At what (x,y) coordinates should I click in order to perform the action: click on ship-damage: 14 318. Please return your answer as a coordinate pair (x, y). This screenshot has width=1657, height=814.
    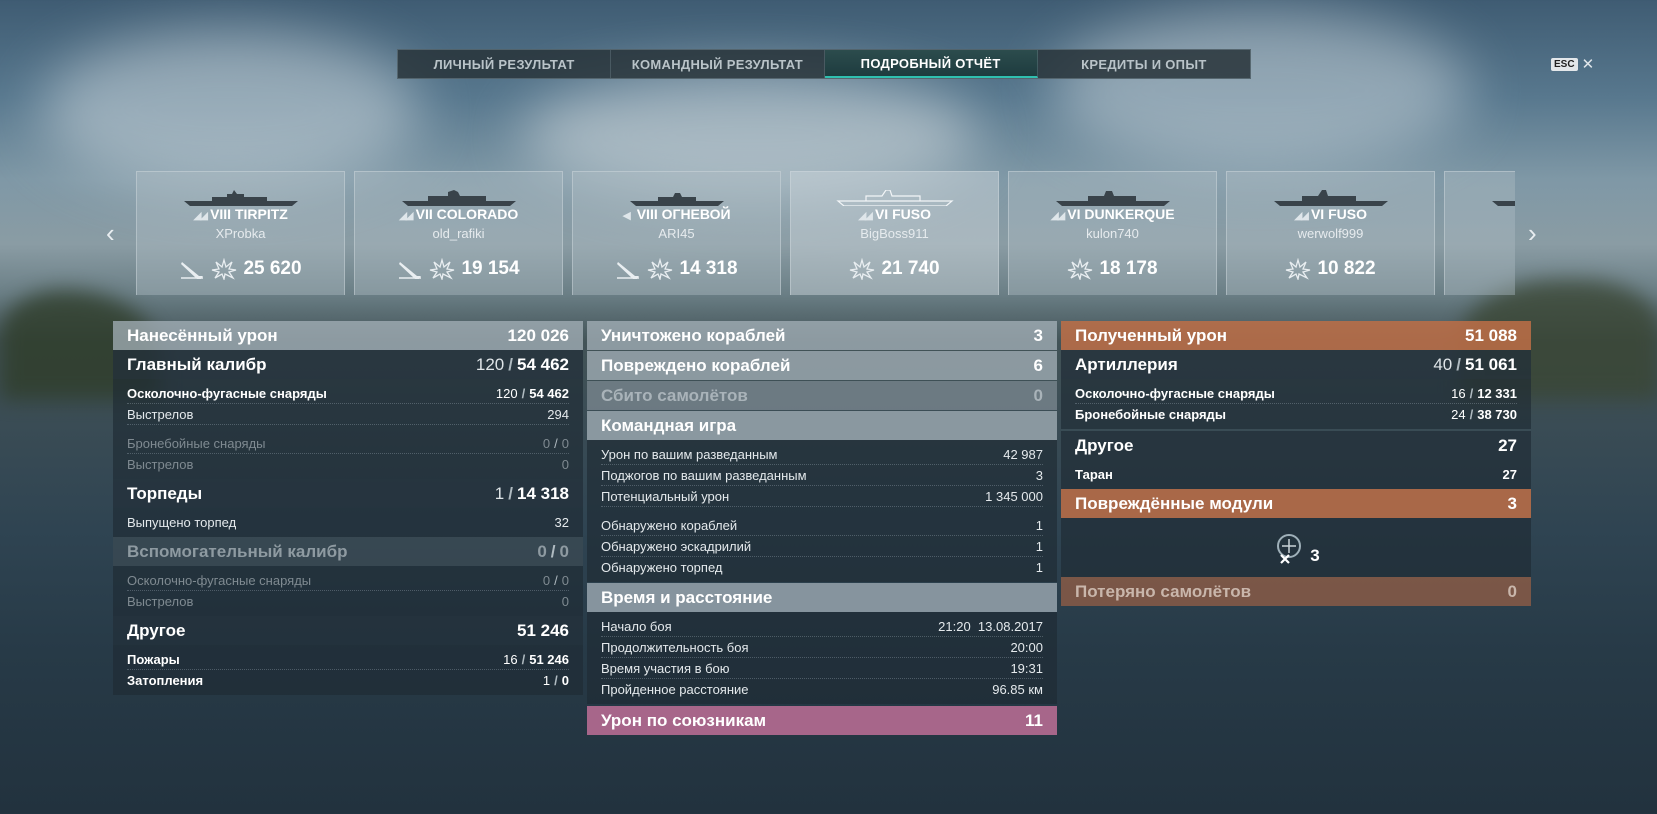
    Looking at the image, I should click on (708, 268).